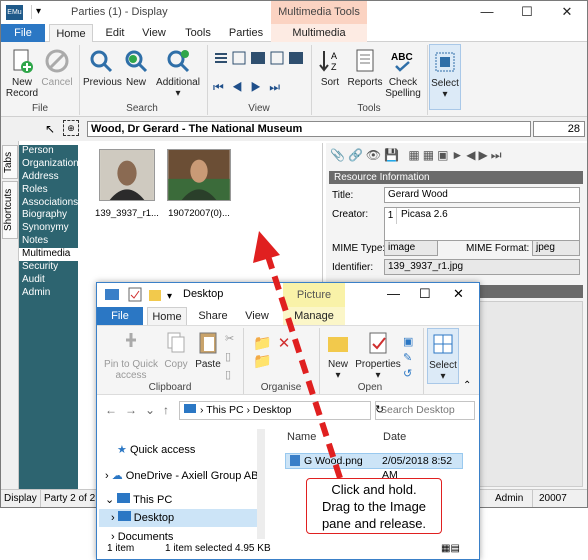 The width and height of the screenshot is (588, 560). What do you see at coordinates (261, 87) in the screenshot?
I see `record-navigation-icons: ⏮◀▶⏭` at bounding box center [261, 87].